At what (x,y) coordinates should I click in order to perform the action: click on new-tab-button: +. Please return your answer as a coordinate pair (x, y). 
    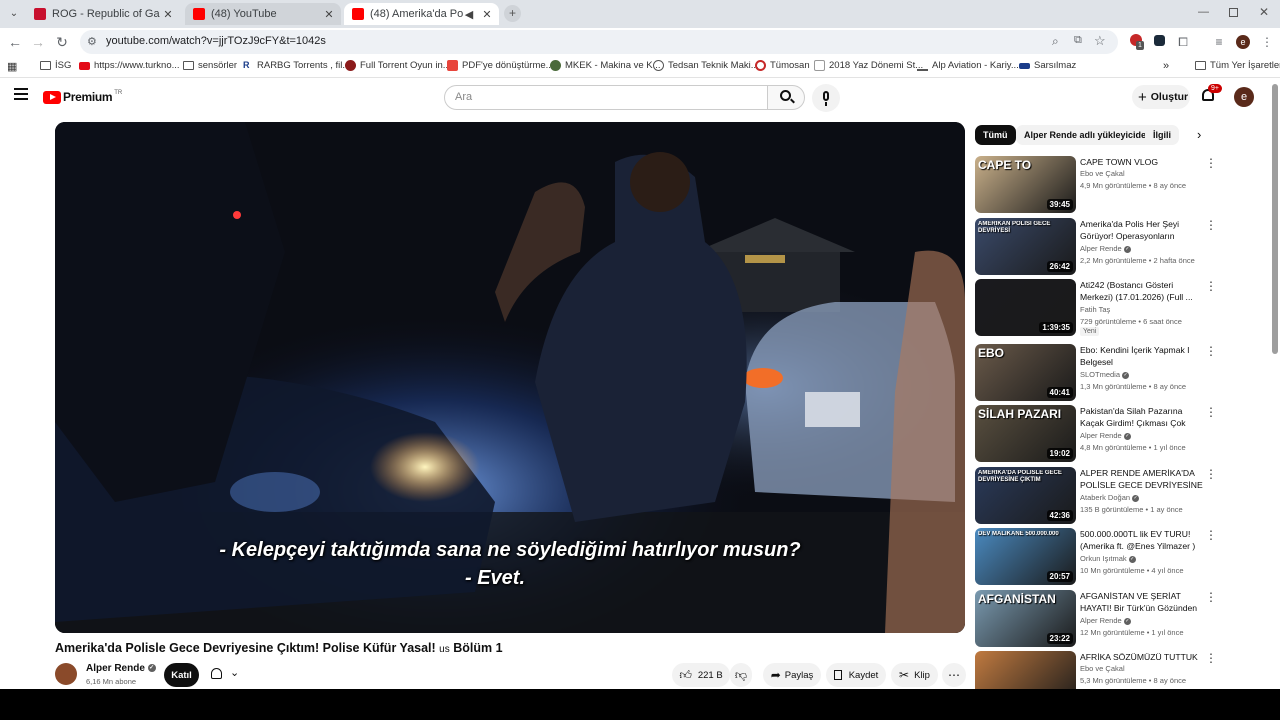
    Looking at the image, I should click on (512, 13).